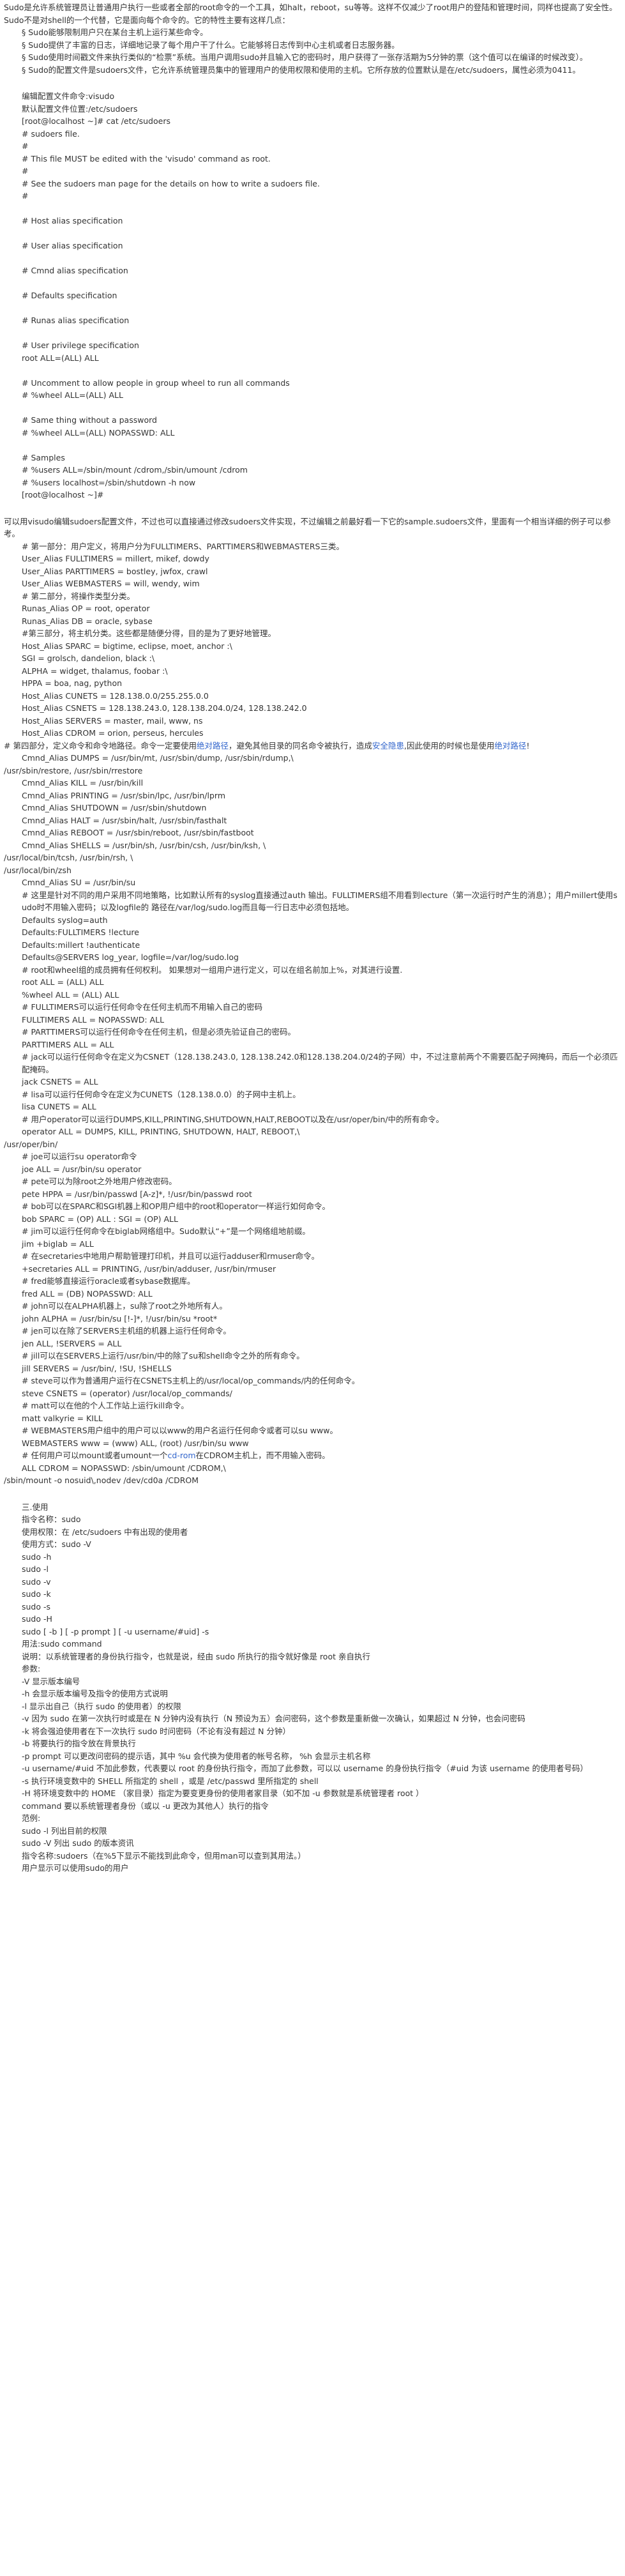  Describe the element at coordinates (96, 121) in the screenshot. I see `config-line: [root@localhost ~]# cat /etc/sudoers` at that location.